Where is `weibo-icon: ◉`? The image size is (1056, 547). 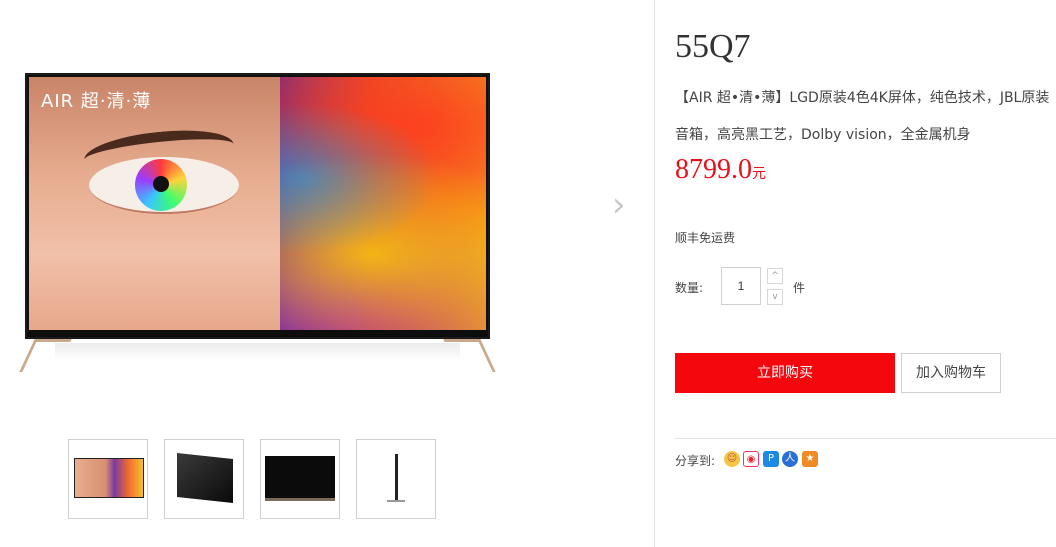
weibo-icon: ◉ is located at coordinates (751, 459).